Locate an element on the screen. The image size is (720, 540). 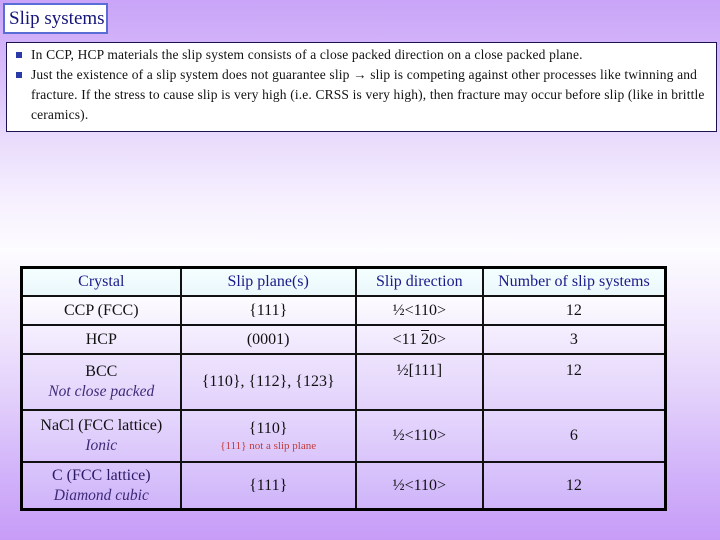
direction-suffix: 0> is located at coordinates (438, 339).